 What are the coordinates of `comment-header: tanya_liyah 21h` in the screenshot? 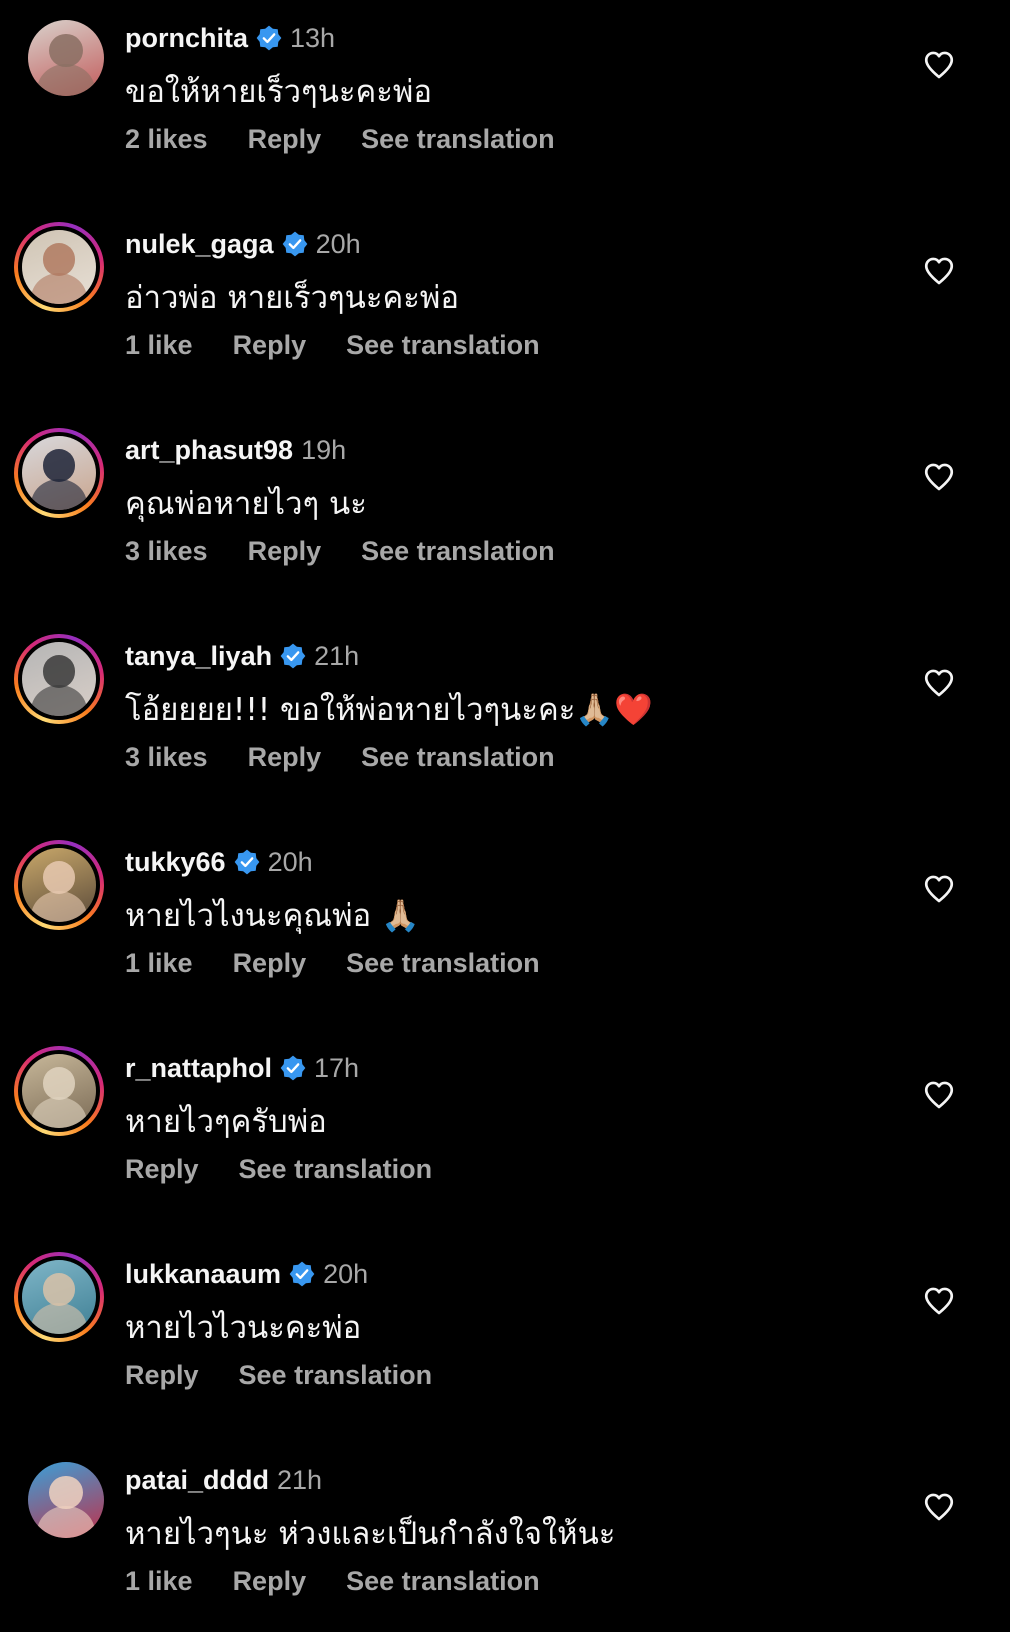 It's located at (242, 656).